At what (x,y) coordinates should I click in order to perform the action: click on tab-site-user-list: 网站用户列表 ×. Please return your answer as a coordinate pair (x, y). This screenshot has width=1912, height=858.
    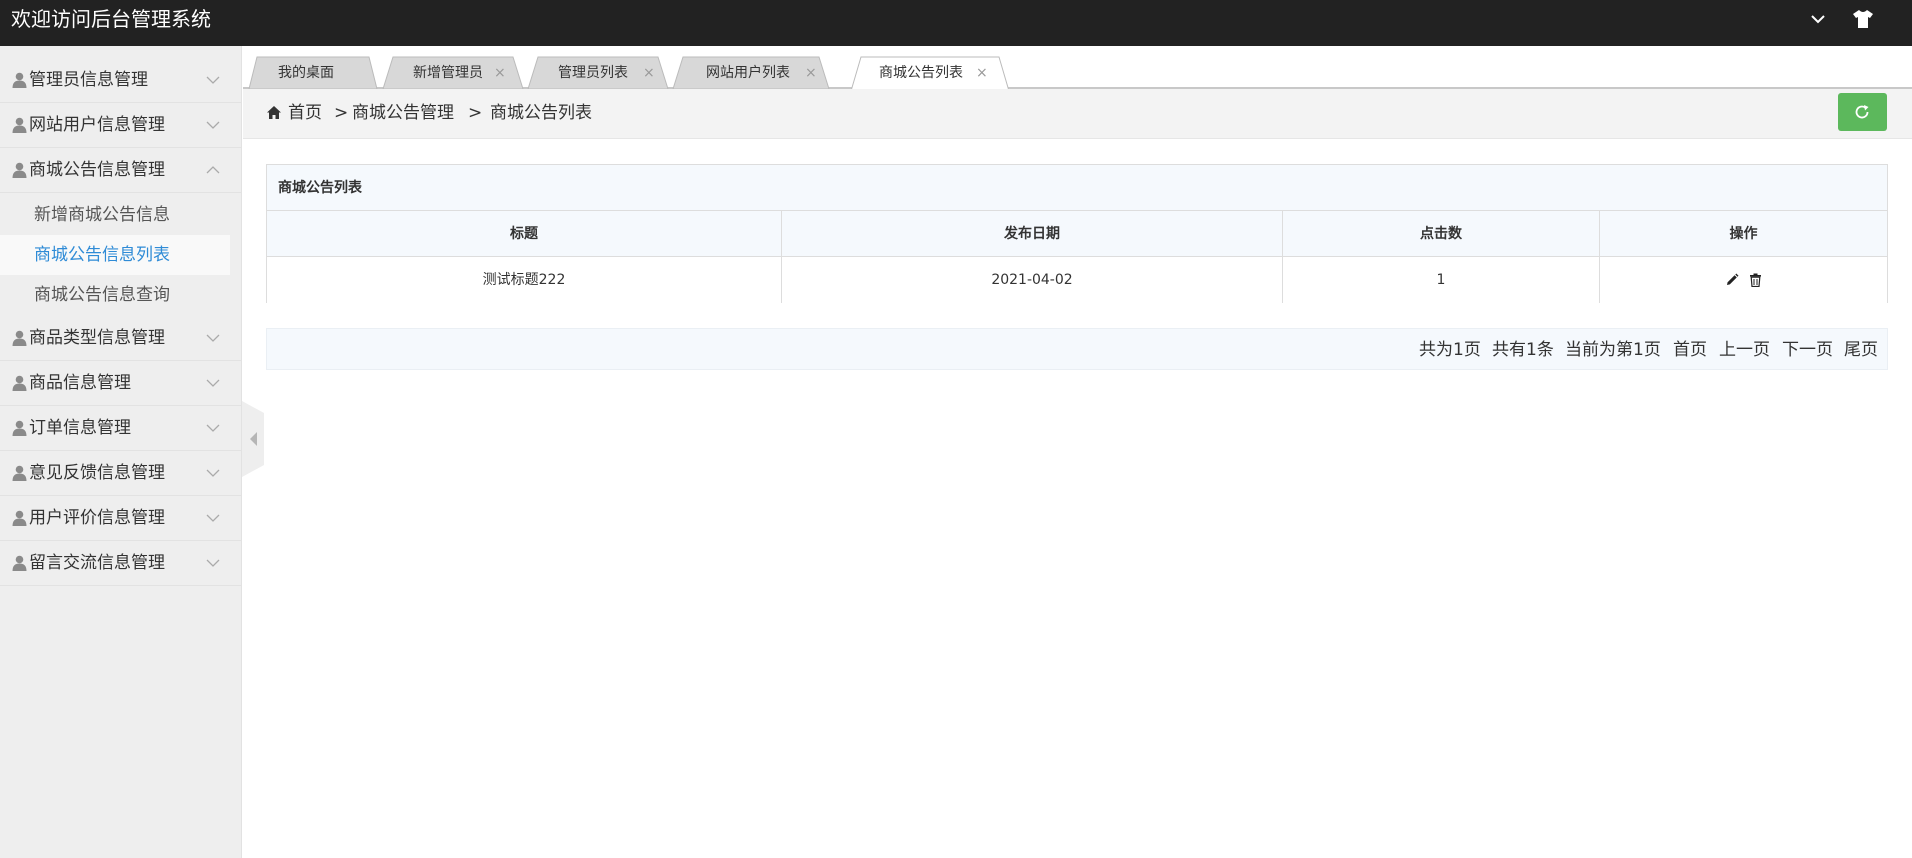
    Looking at the image, I should click on (751, 72).